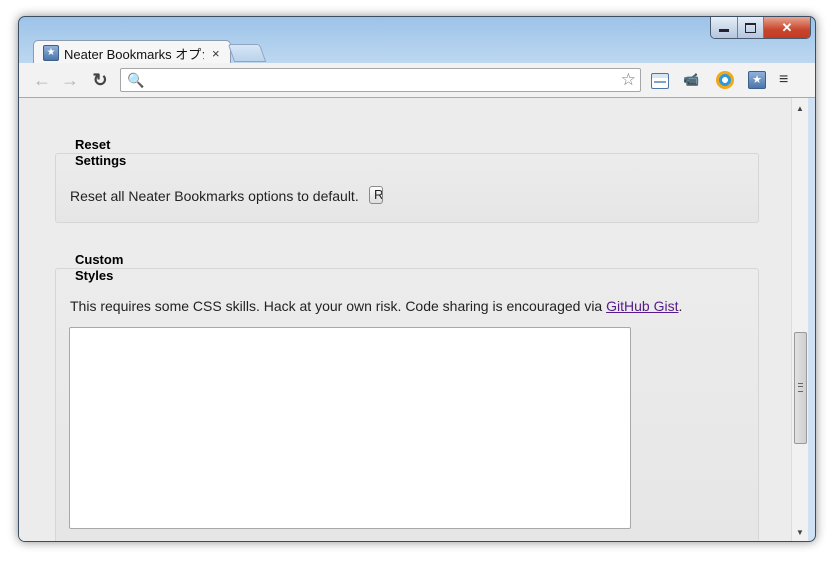  Describe the element at coordinates (680, 306) in the screenshot. I see `description-end: .` at that location.